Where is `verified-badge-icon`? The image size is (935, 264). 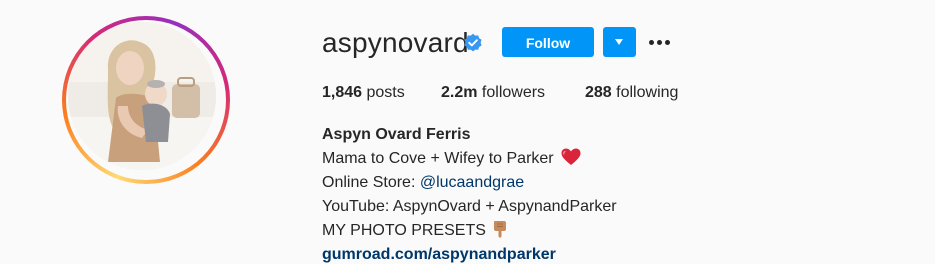
verified-badge-icon is located at coordinates (473, 42).